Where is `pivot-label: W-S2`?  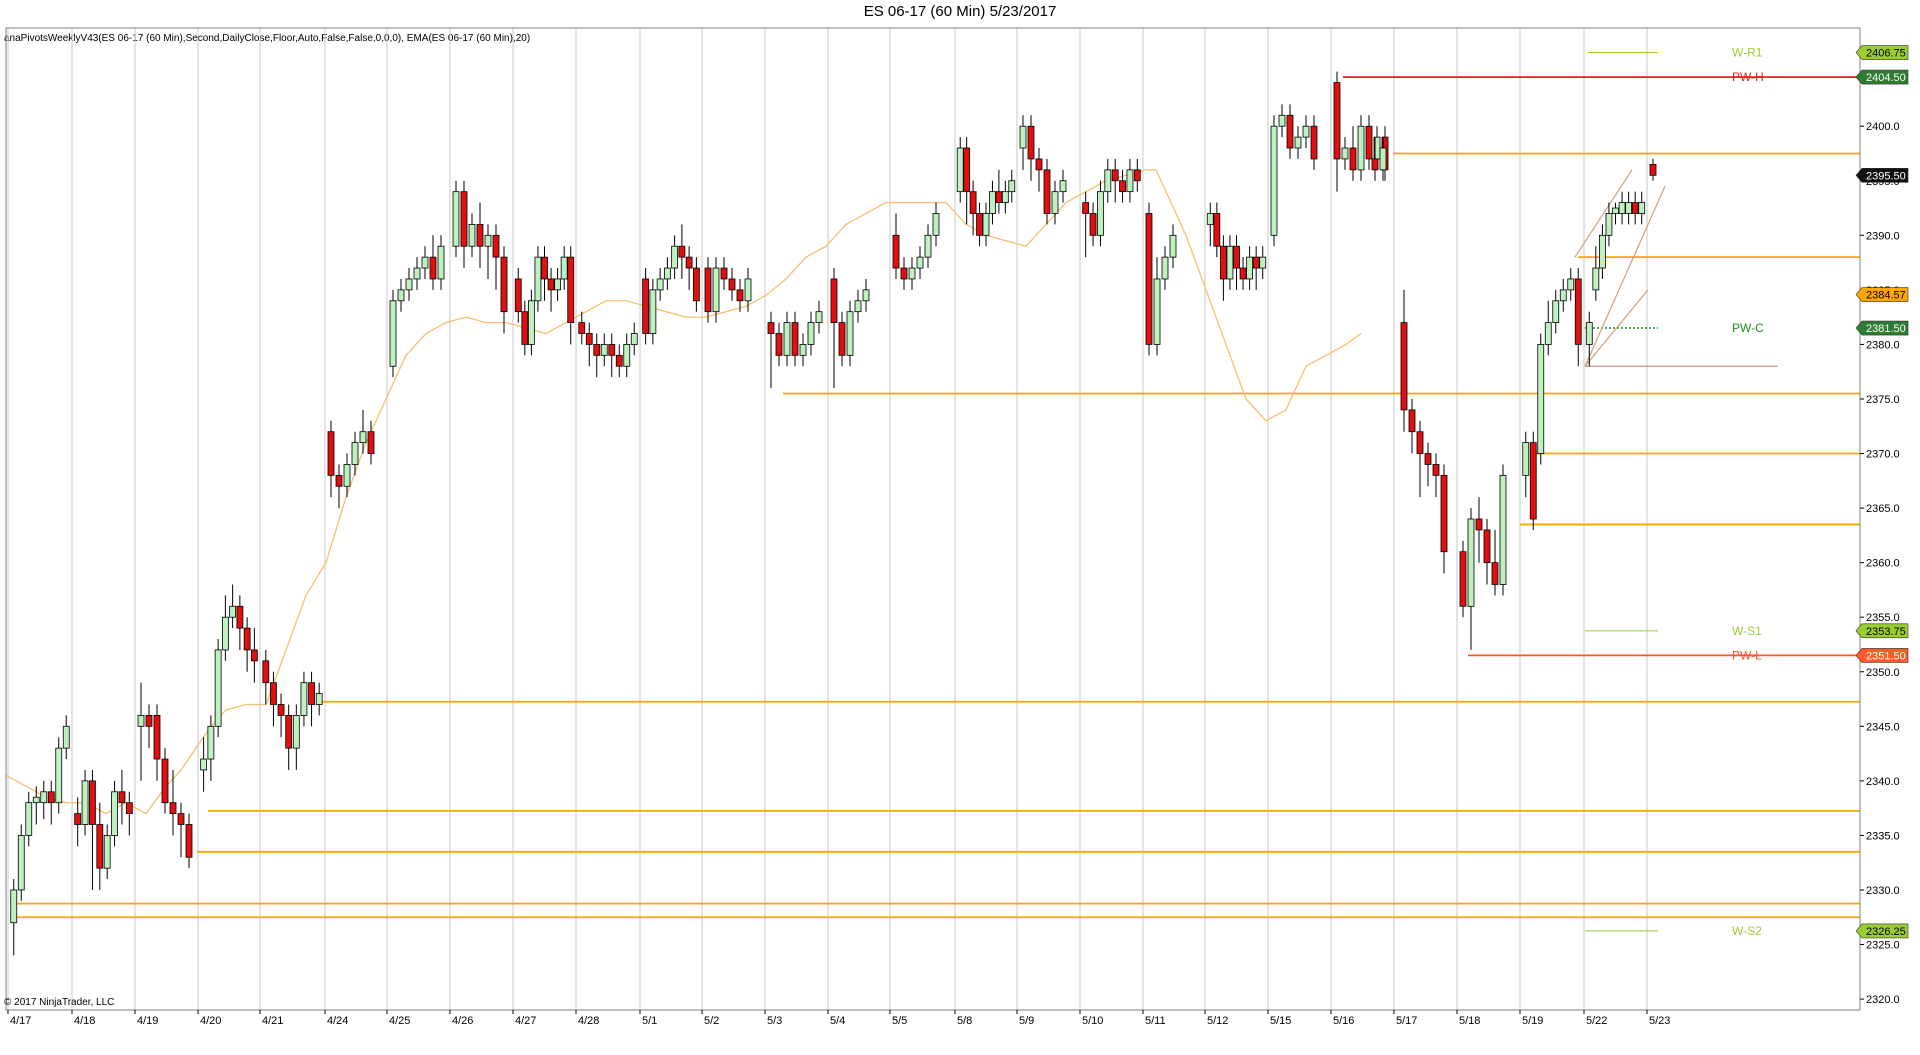
pivot-label: W-S2 is located at coordinates (1747, 931).